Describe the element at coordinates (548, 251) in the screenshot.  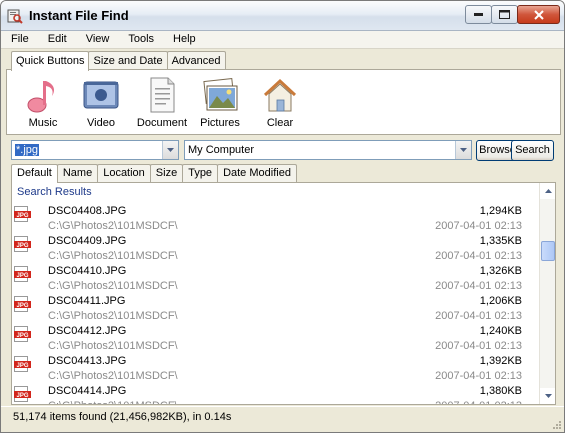
I see `scrollbar-thumb` at that location.